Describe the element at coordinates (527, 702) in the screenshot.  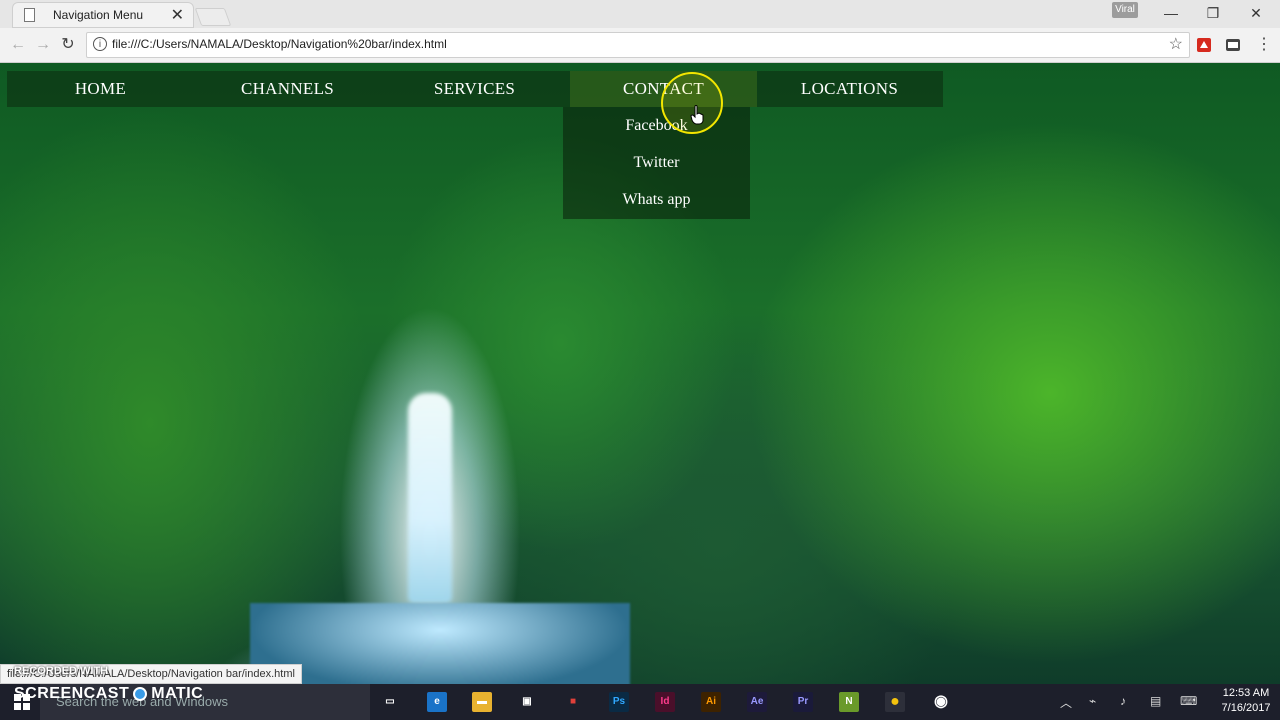
I see `store-icon: ▣` at that location.